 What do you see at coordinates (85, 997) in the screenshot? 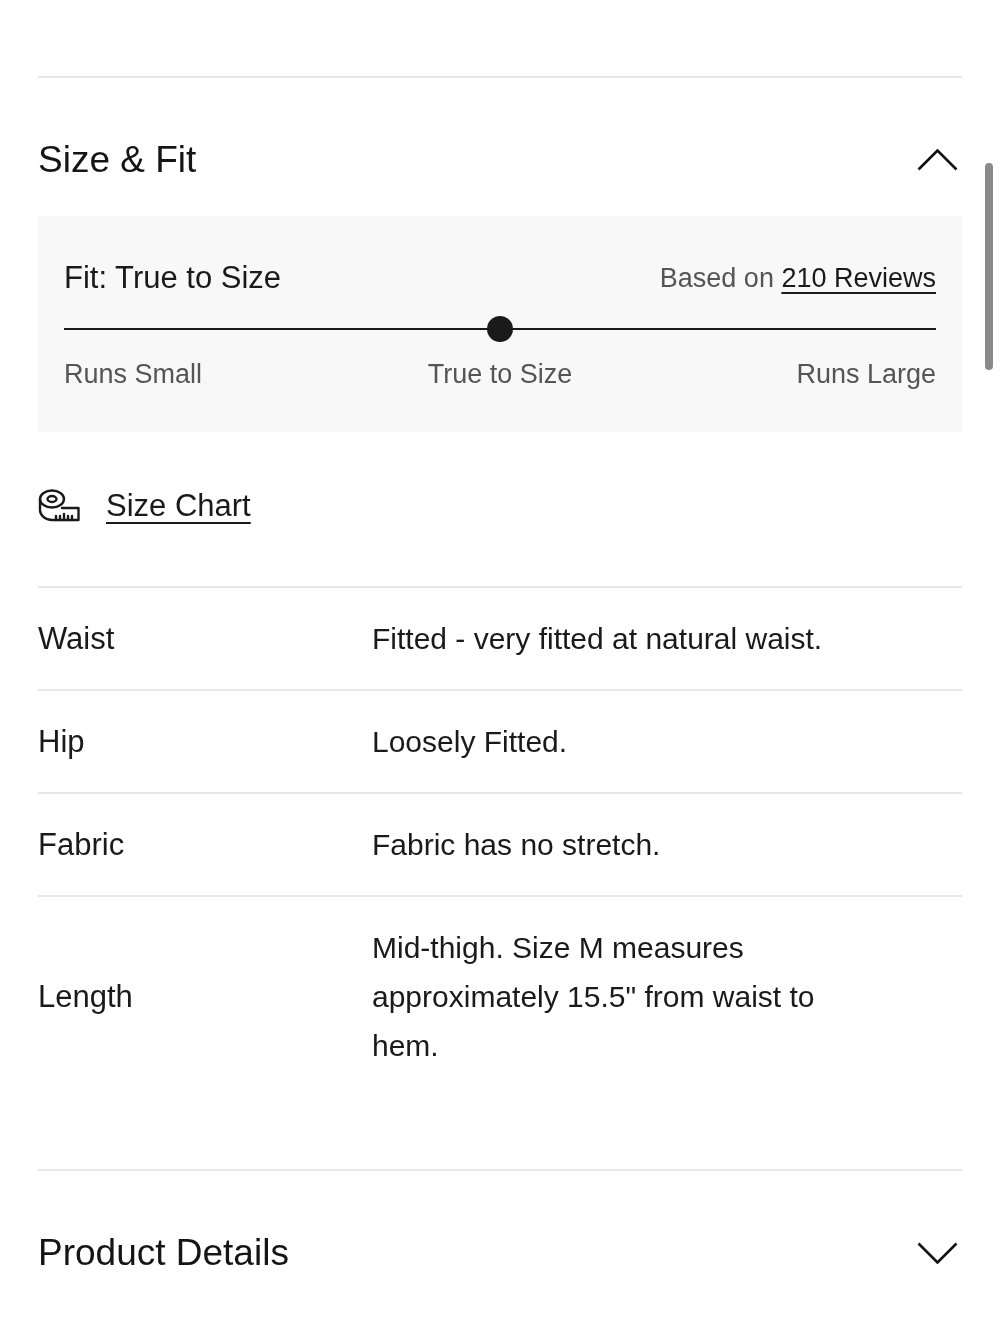
I see `attribute-label: Length` at bounding box center [85, 997].